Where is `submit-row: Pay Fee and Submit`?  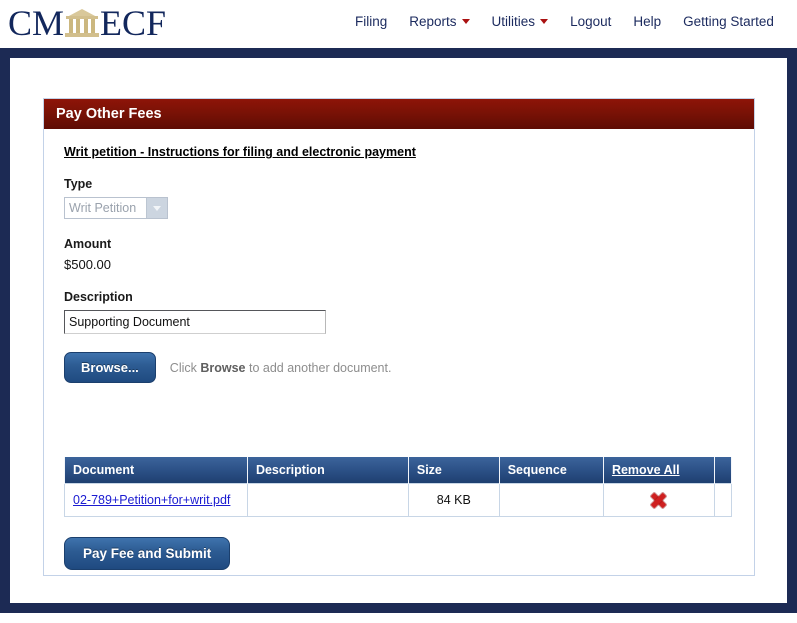
submit-row: Pay Fee and Submit is located at coordinates (147, 553).